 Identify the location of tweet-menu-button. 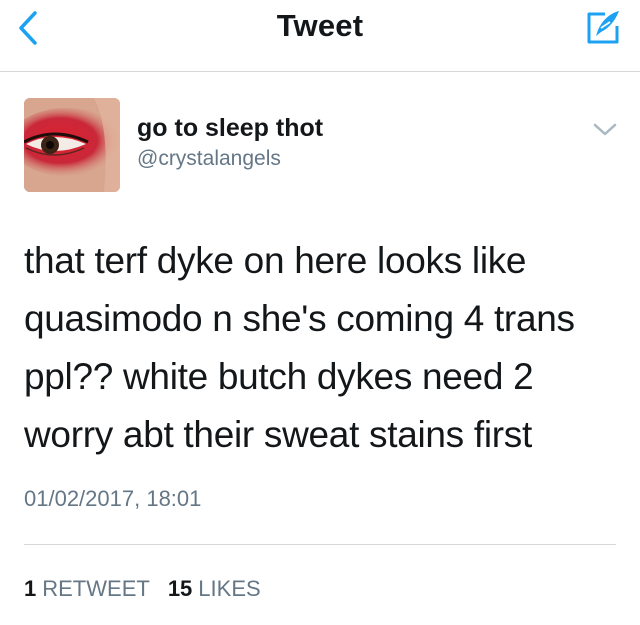
(605, 130).